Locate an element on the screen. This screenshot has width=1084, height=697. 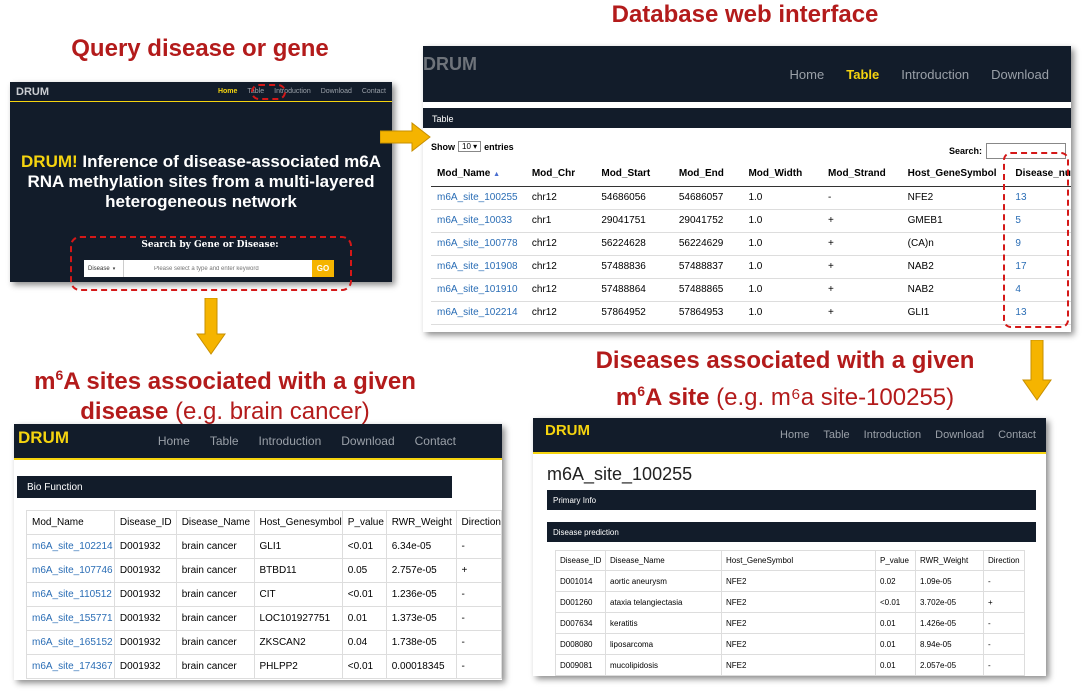
mod-link: m6A_site_10033 is located at coordinates (474, 220).